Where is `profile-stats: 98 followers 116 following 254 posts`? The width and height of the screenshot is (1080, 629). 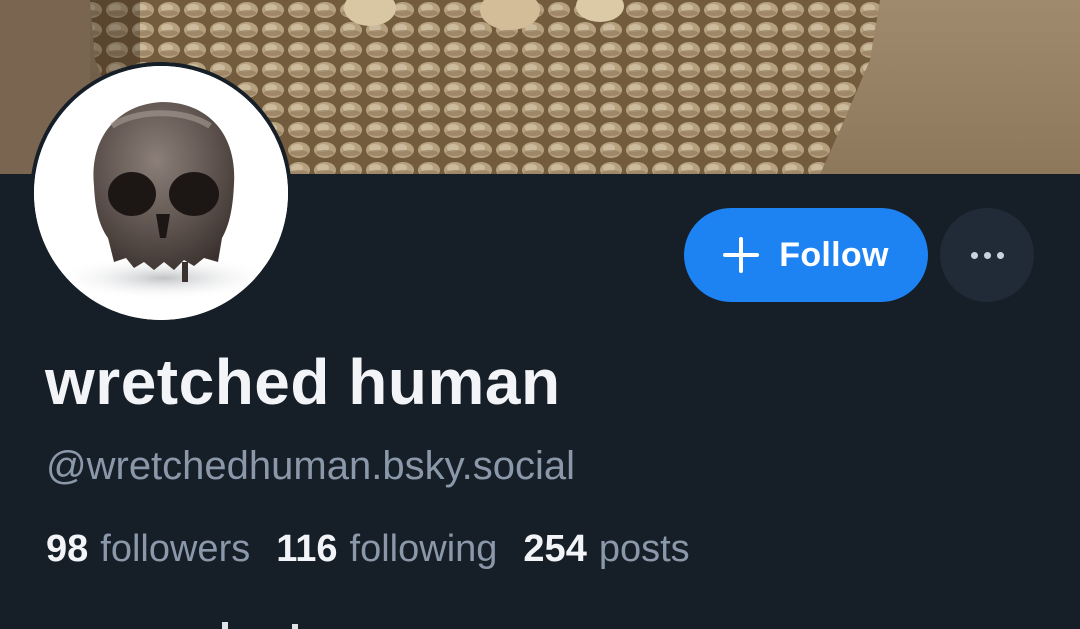
profile-stats: 98 followers 116 following 254 posts is located at coordinates (368, 549).